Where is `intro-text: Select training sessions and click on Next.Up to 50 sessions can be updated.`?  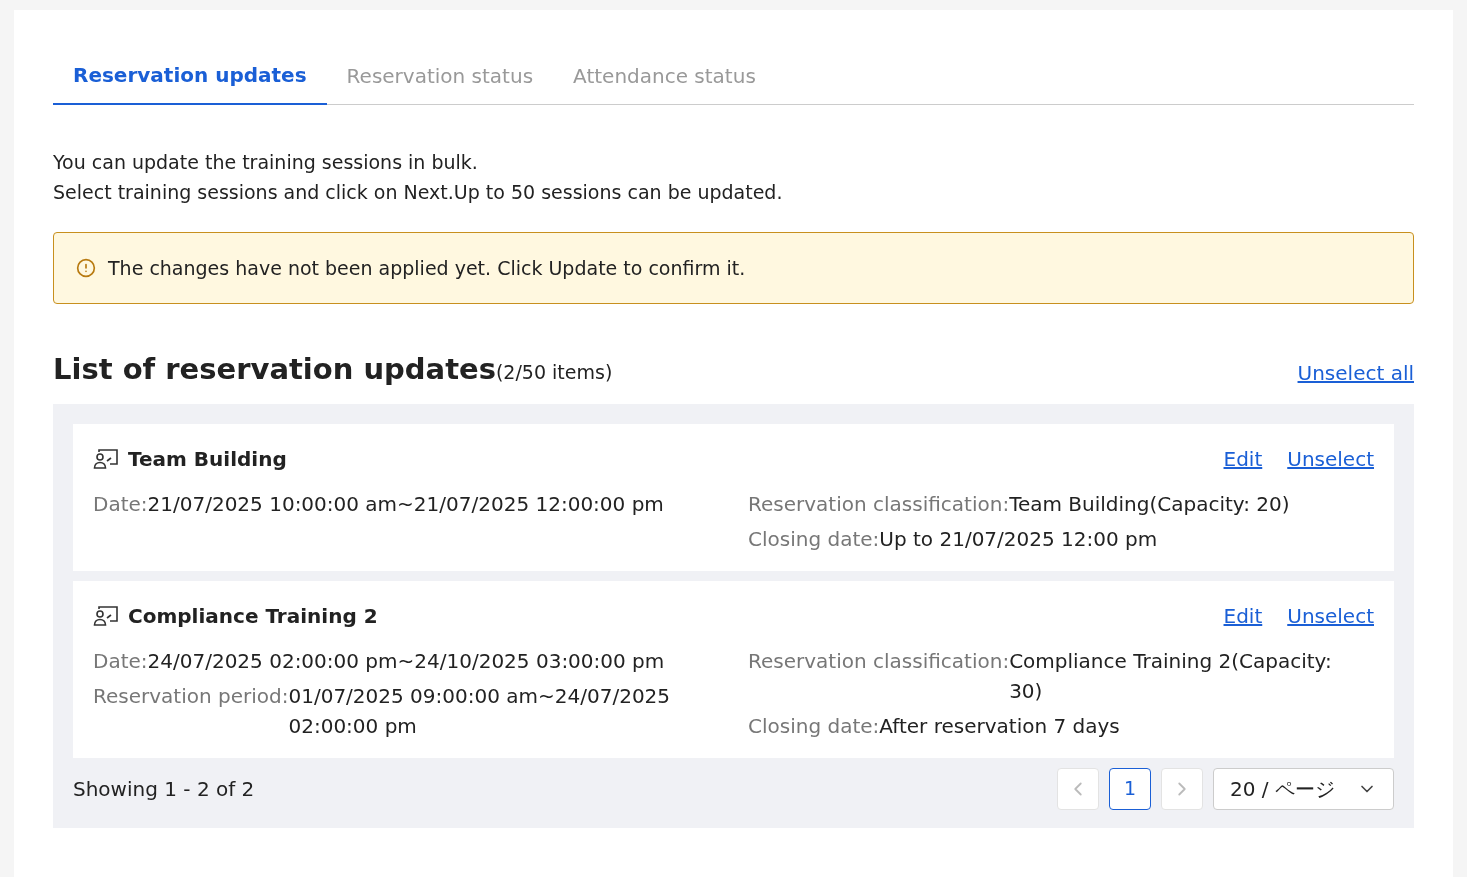
intro-text: Select training sessions and click on Next.Up to 50 sessions can be updated. is located at coordinates (418, 192).